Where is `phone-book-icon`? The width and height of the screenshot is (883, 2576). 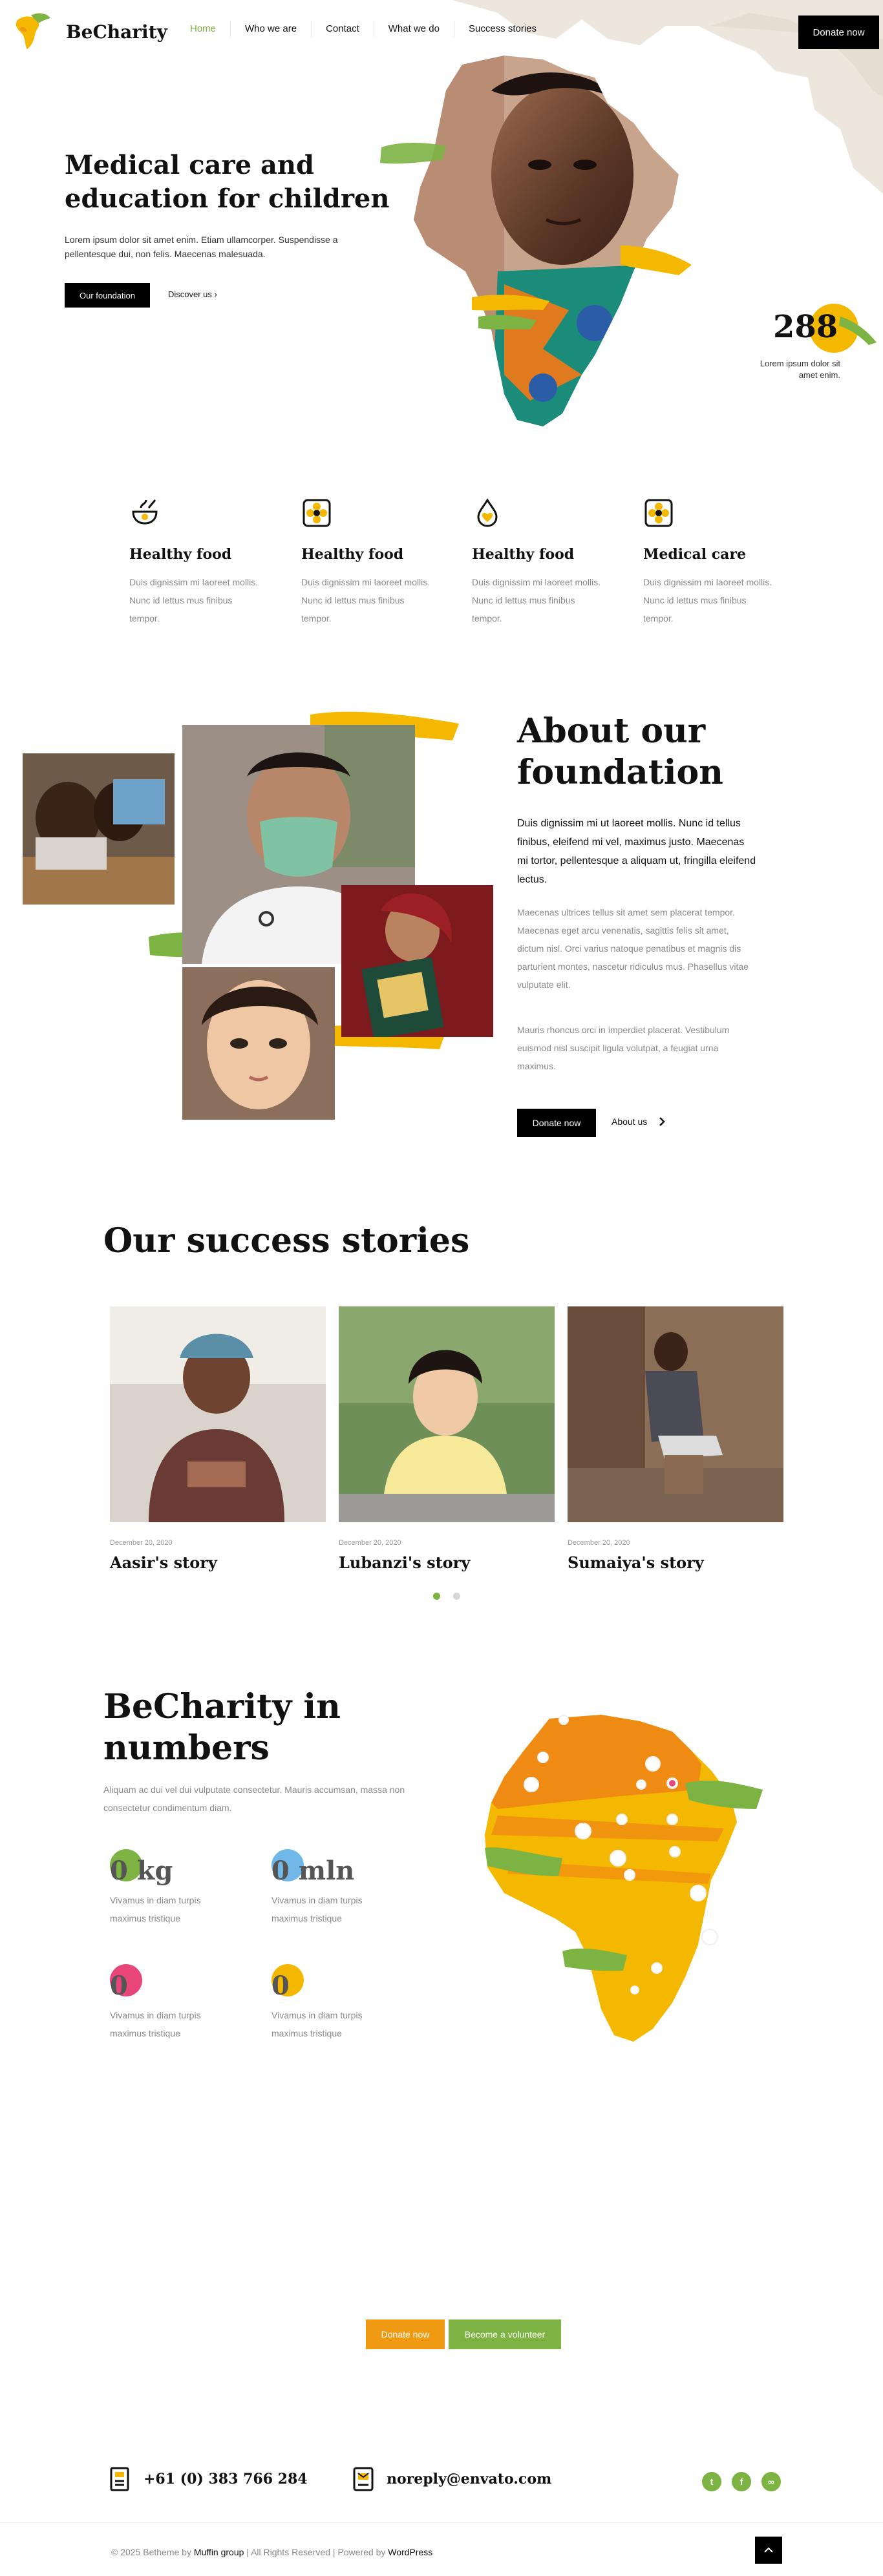
phone-book-icon is located at coordinates (119, 2479).